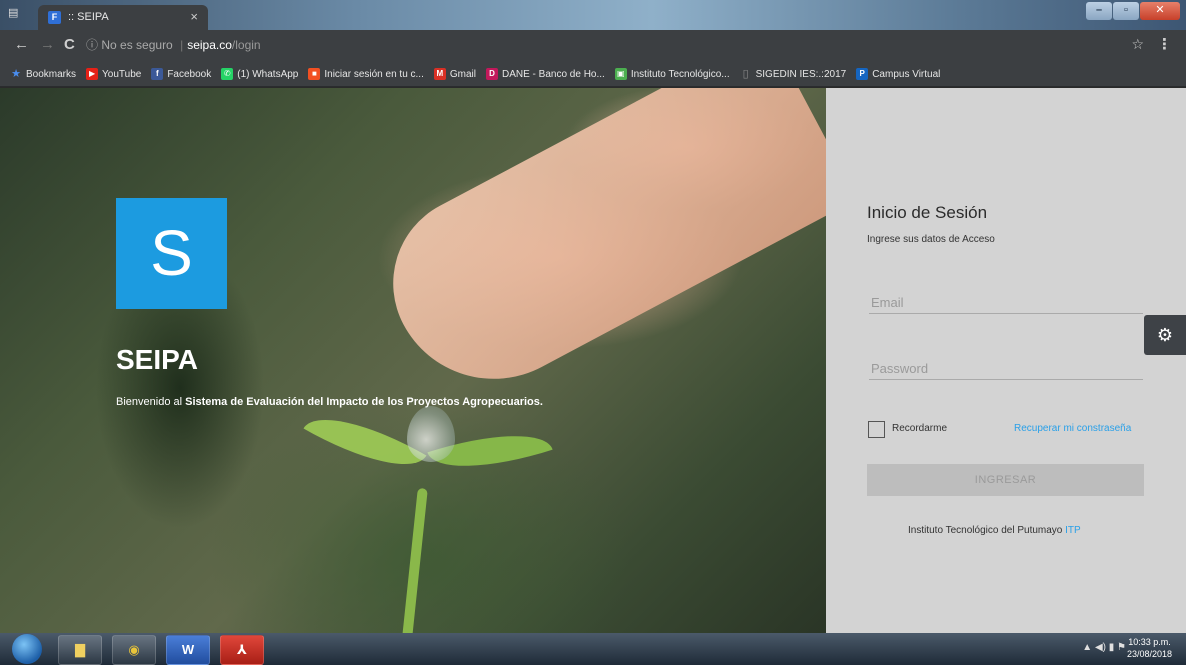 The height and width of the screenshot is (665, 1186). What do you see at coordinates (227, 74) in the screenshot?
I see `whatsapp-icon: ✆` at bounding box center [227, 74].